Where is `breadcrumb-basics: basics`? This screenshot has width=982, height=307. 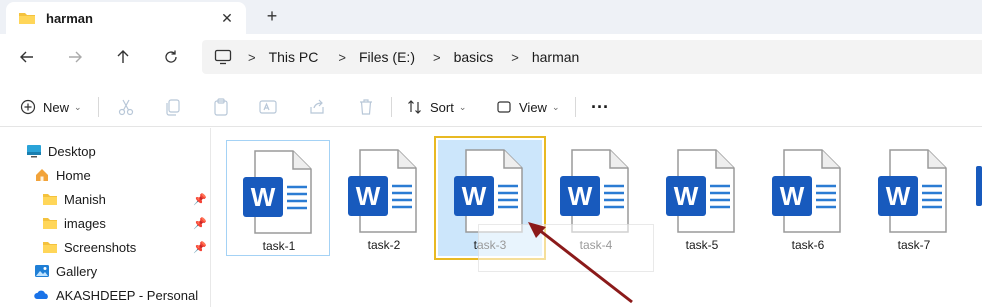 breadcrumb-basics: basics is located at coordinates (474, 57).